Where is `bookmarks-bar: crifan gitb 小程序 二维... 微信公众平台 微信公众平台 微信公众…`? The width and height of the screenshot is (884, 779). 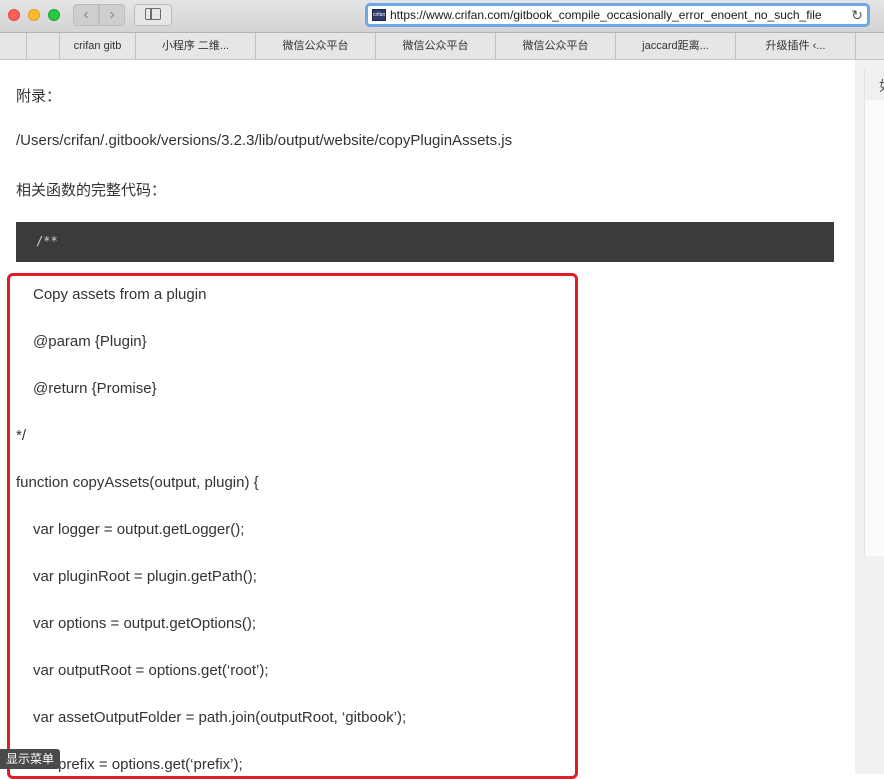
bookmarks-bar: crifan gitb 小程序 二维... 微信公众平台 微信公众平台 微信公众… is located at coordinates (442, 46).